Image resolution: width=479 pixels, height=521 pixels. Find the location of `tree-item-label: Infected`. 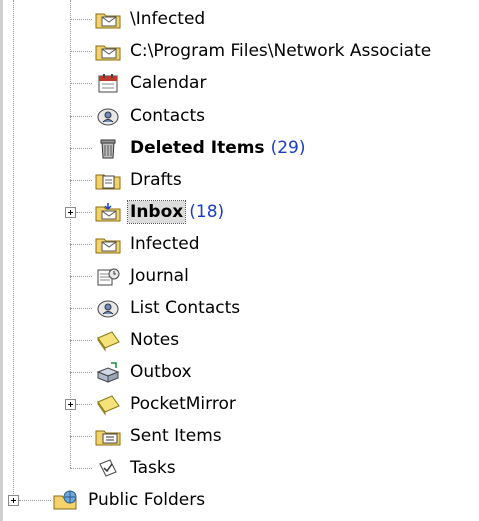

tree-item-label: Infected is located at coordinates (165, 244).